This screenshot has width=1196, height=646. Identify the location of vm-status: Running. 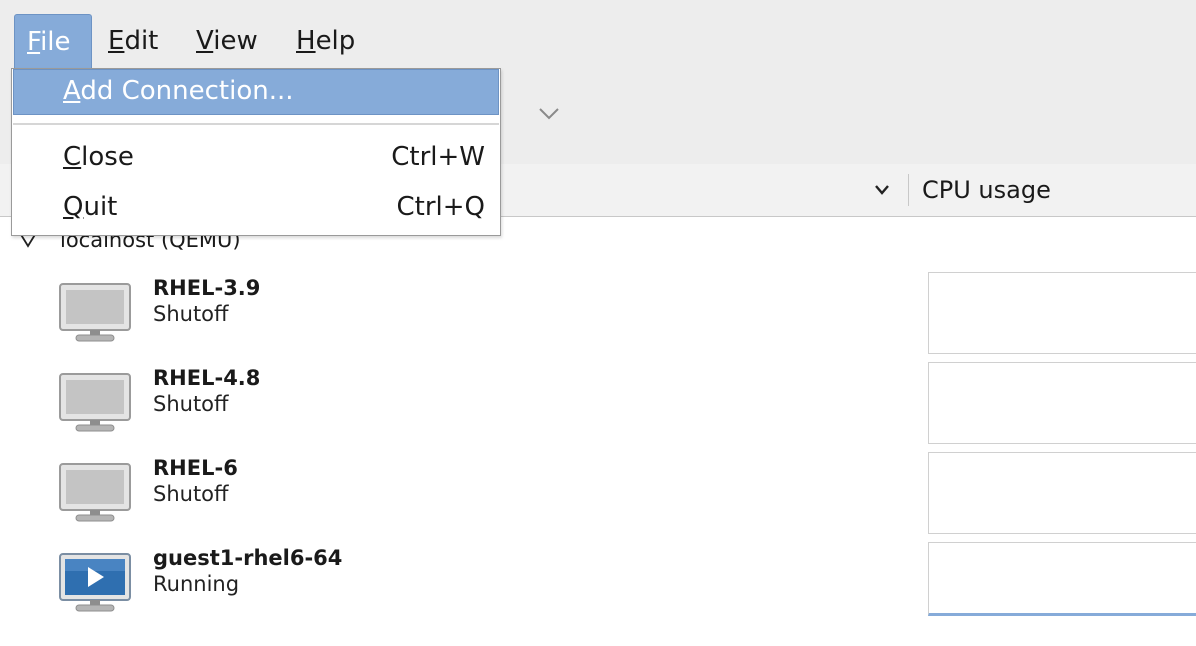
(196, 584).